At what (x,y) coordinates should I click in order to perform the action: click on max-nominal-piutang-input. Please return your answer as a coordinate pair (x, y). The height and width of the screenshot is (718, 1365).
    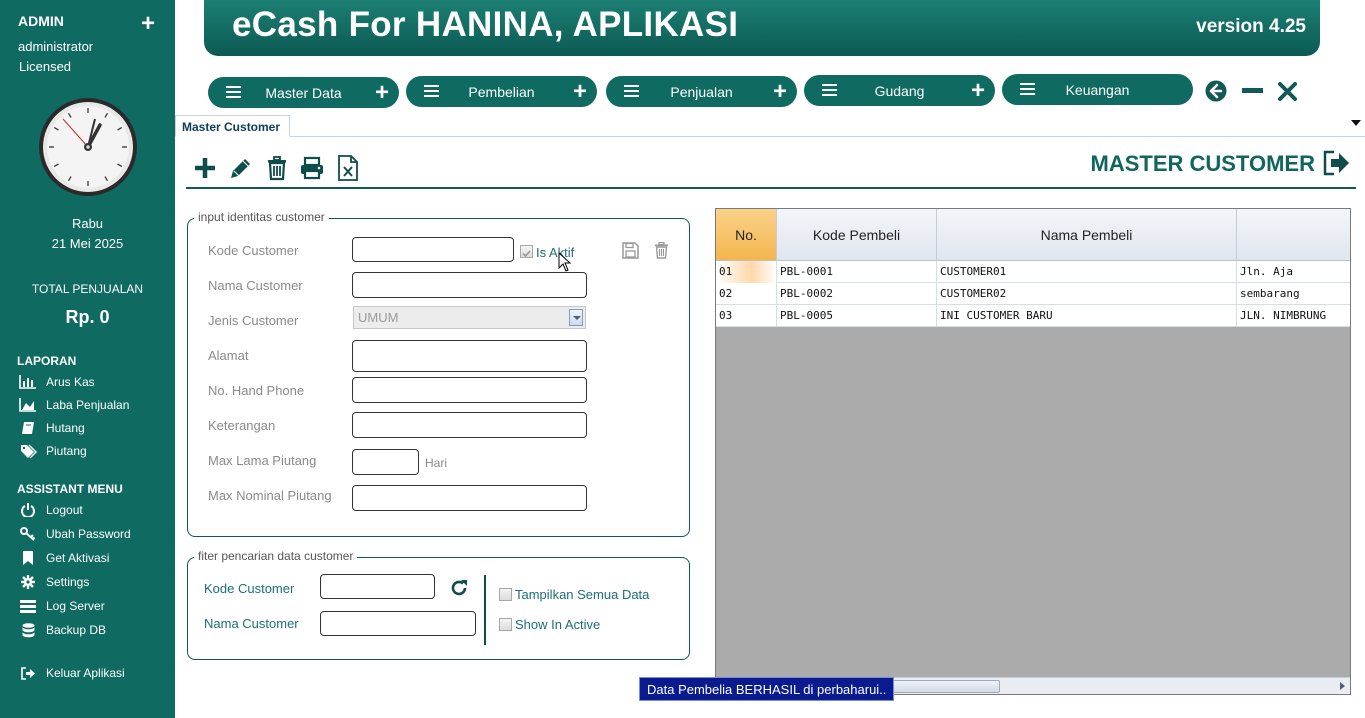
    Looking at the image, I should click on (469, 498).